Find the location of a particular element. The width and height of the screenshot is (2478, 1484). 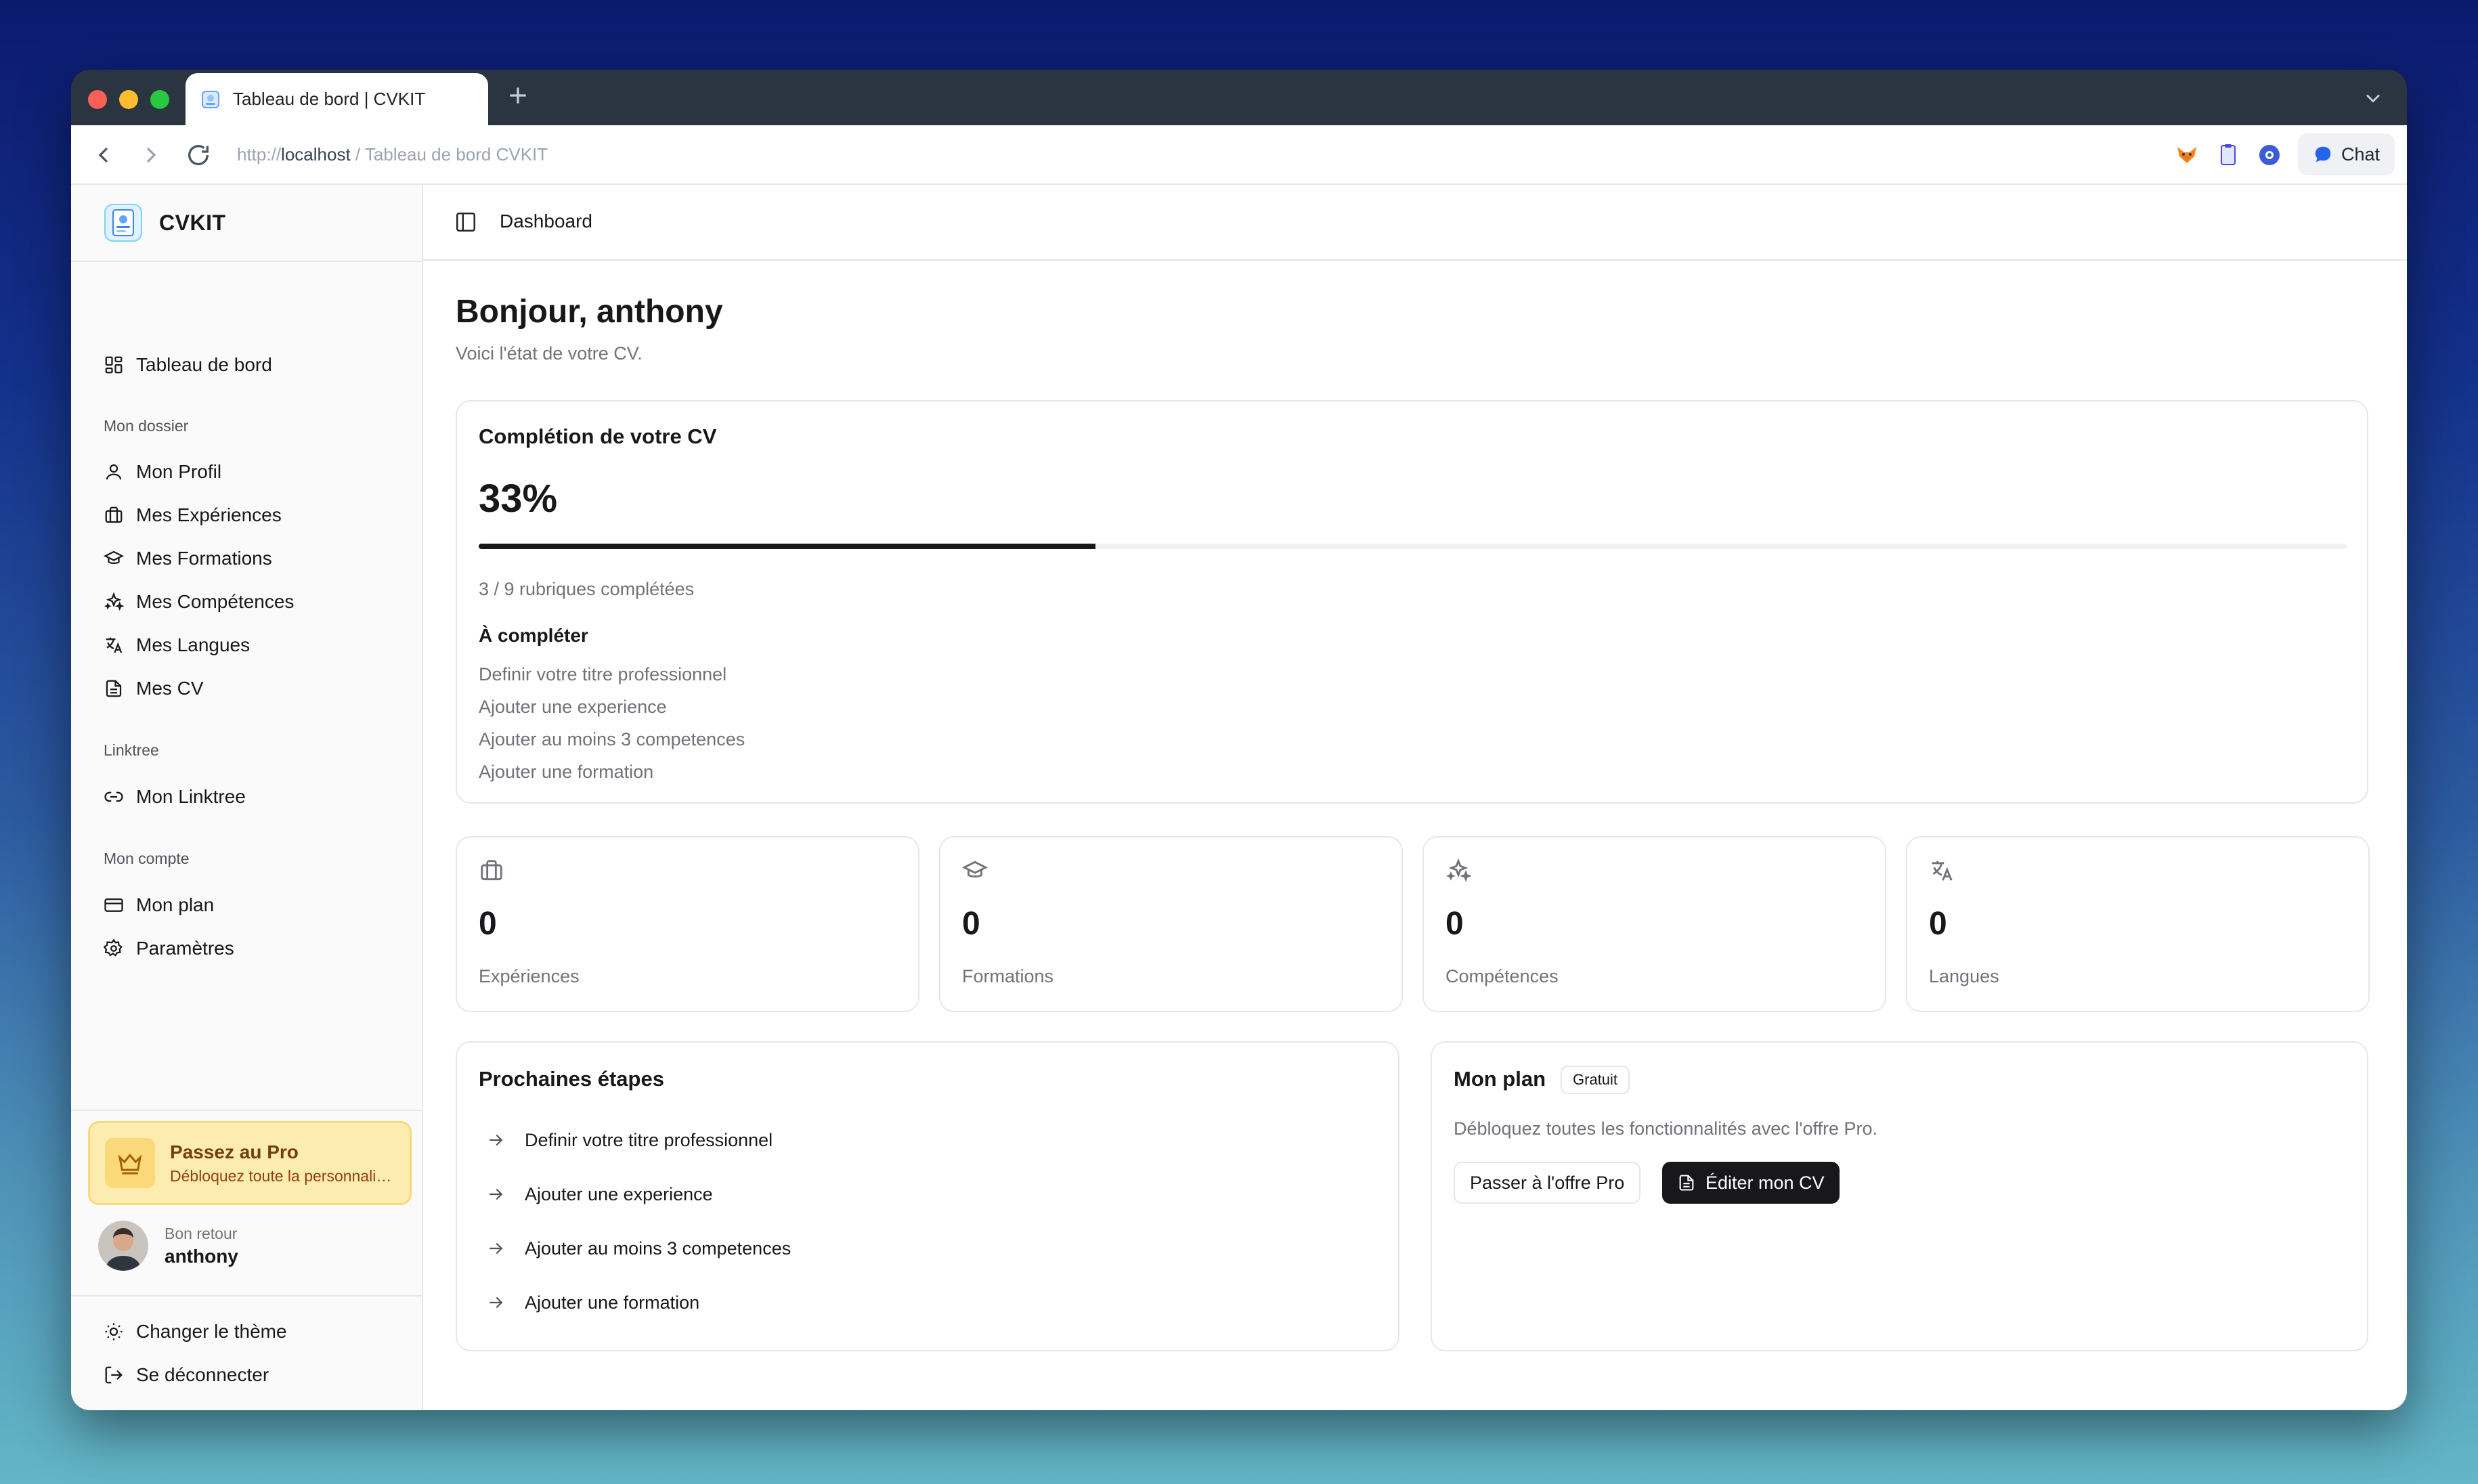

circle-extension-icon is located at coordinates (2270, 155).